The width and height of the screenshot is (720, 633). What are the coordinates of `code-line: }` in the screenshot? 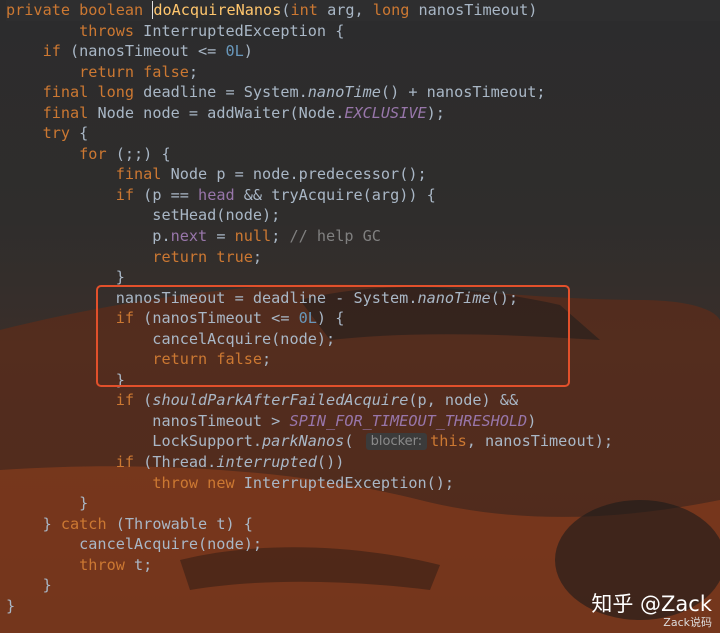 It's located at (363, 503).